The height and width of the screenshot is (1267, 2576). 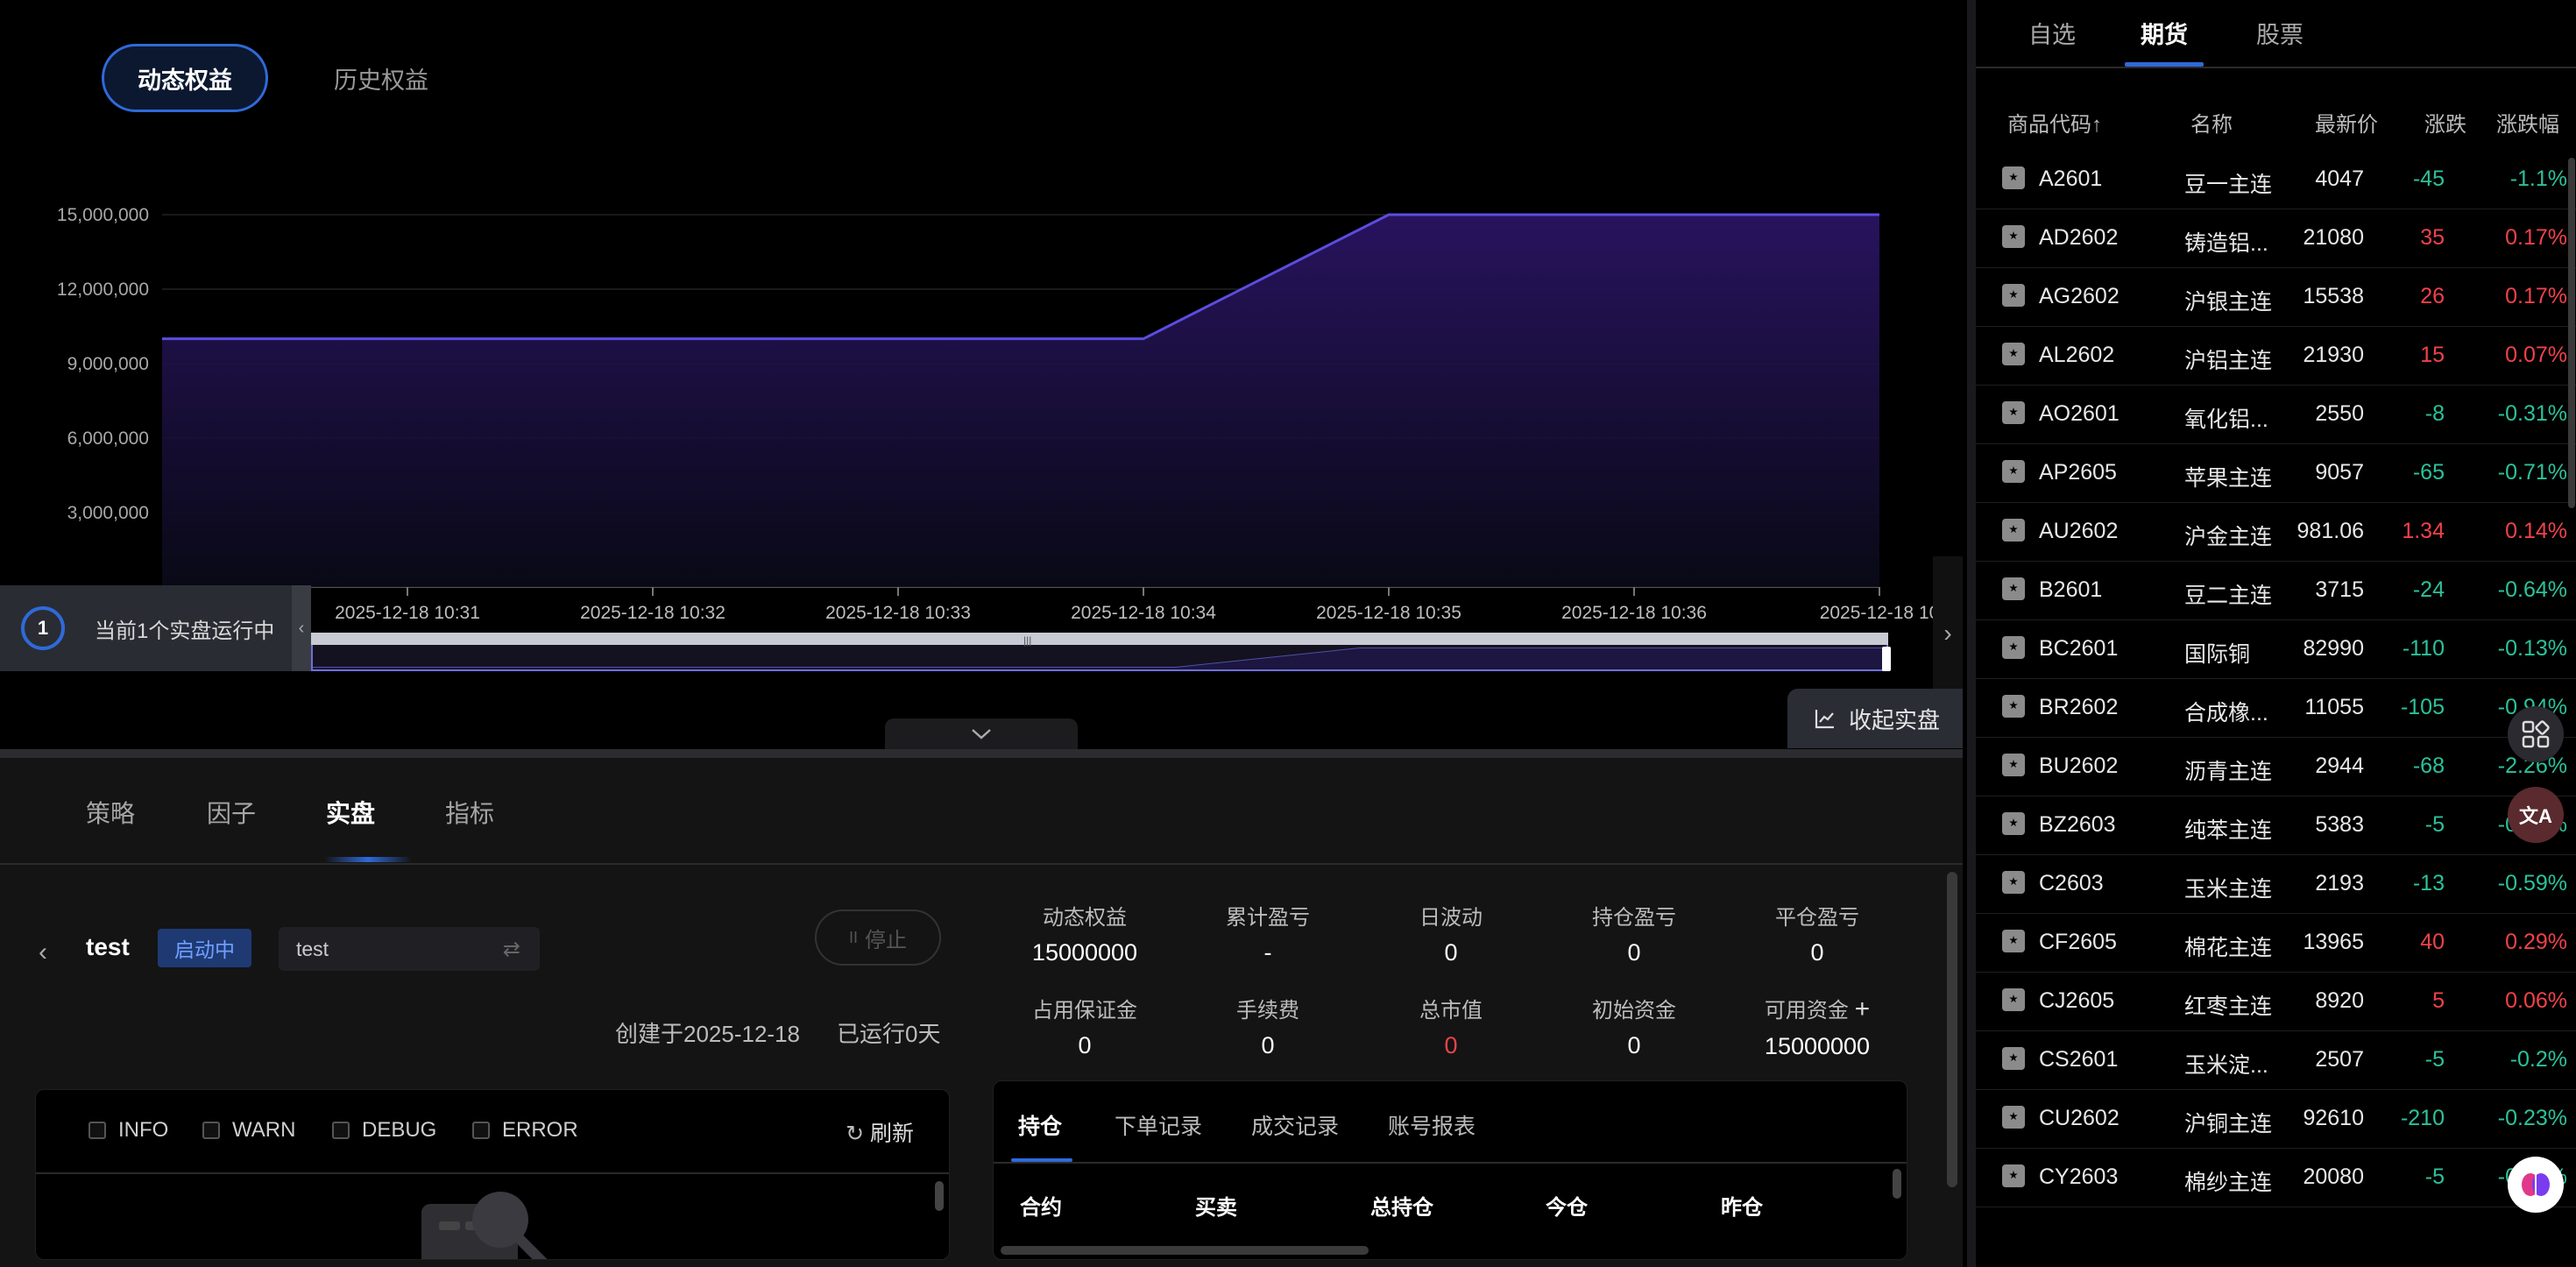 What do you see at coordinates (2532, 590) in the screenshot?
I see `row-change-pct: -0.64%` at bounding box center [2532, 590].